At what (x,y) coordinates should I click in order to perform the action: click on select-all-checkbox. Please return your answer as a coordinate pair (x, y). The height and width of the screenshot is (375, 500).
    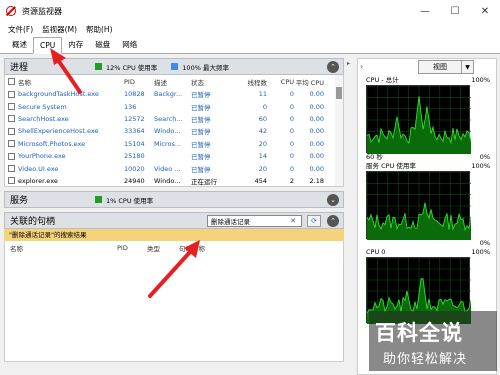
    Looking at the image, I should click on (11, 81).